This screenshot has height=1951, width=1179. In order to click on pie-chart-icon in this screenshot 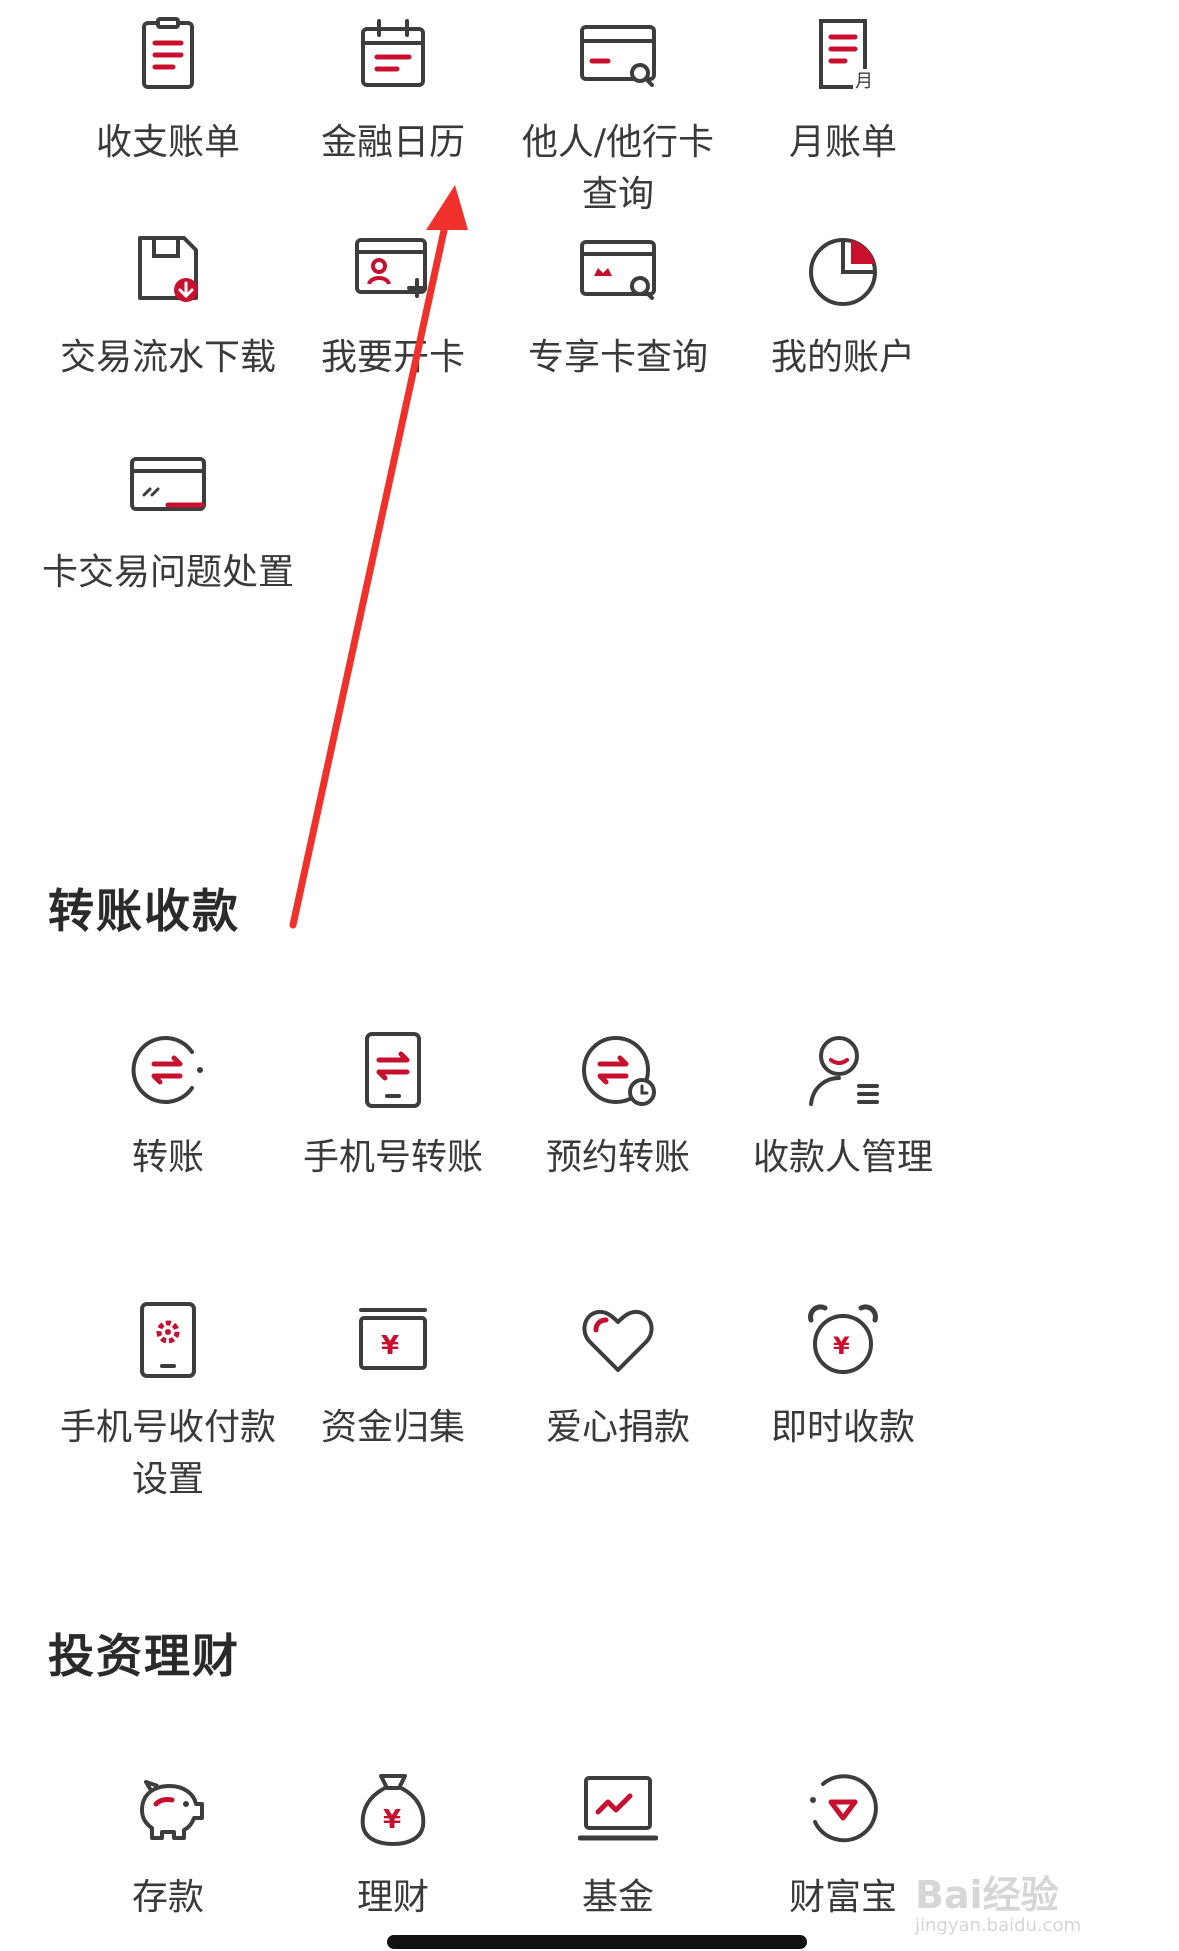, I will do `click(843, 270)`.